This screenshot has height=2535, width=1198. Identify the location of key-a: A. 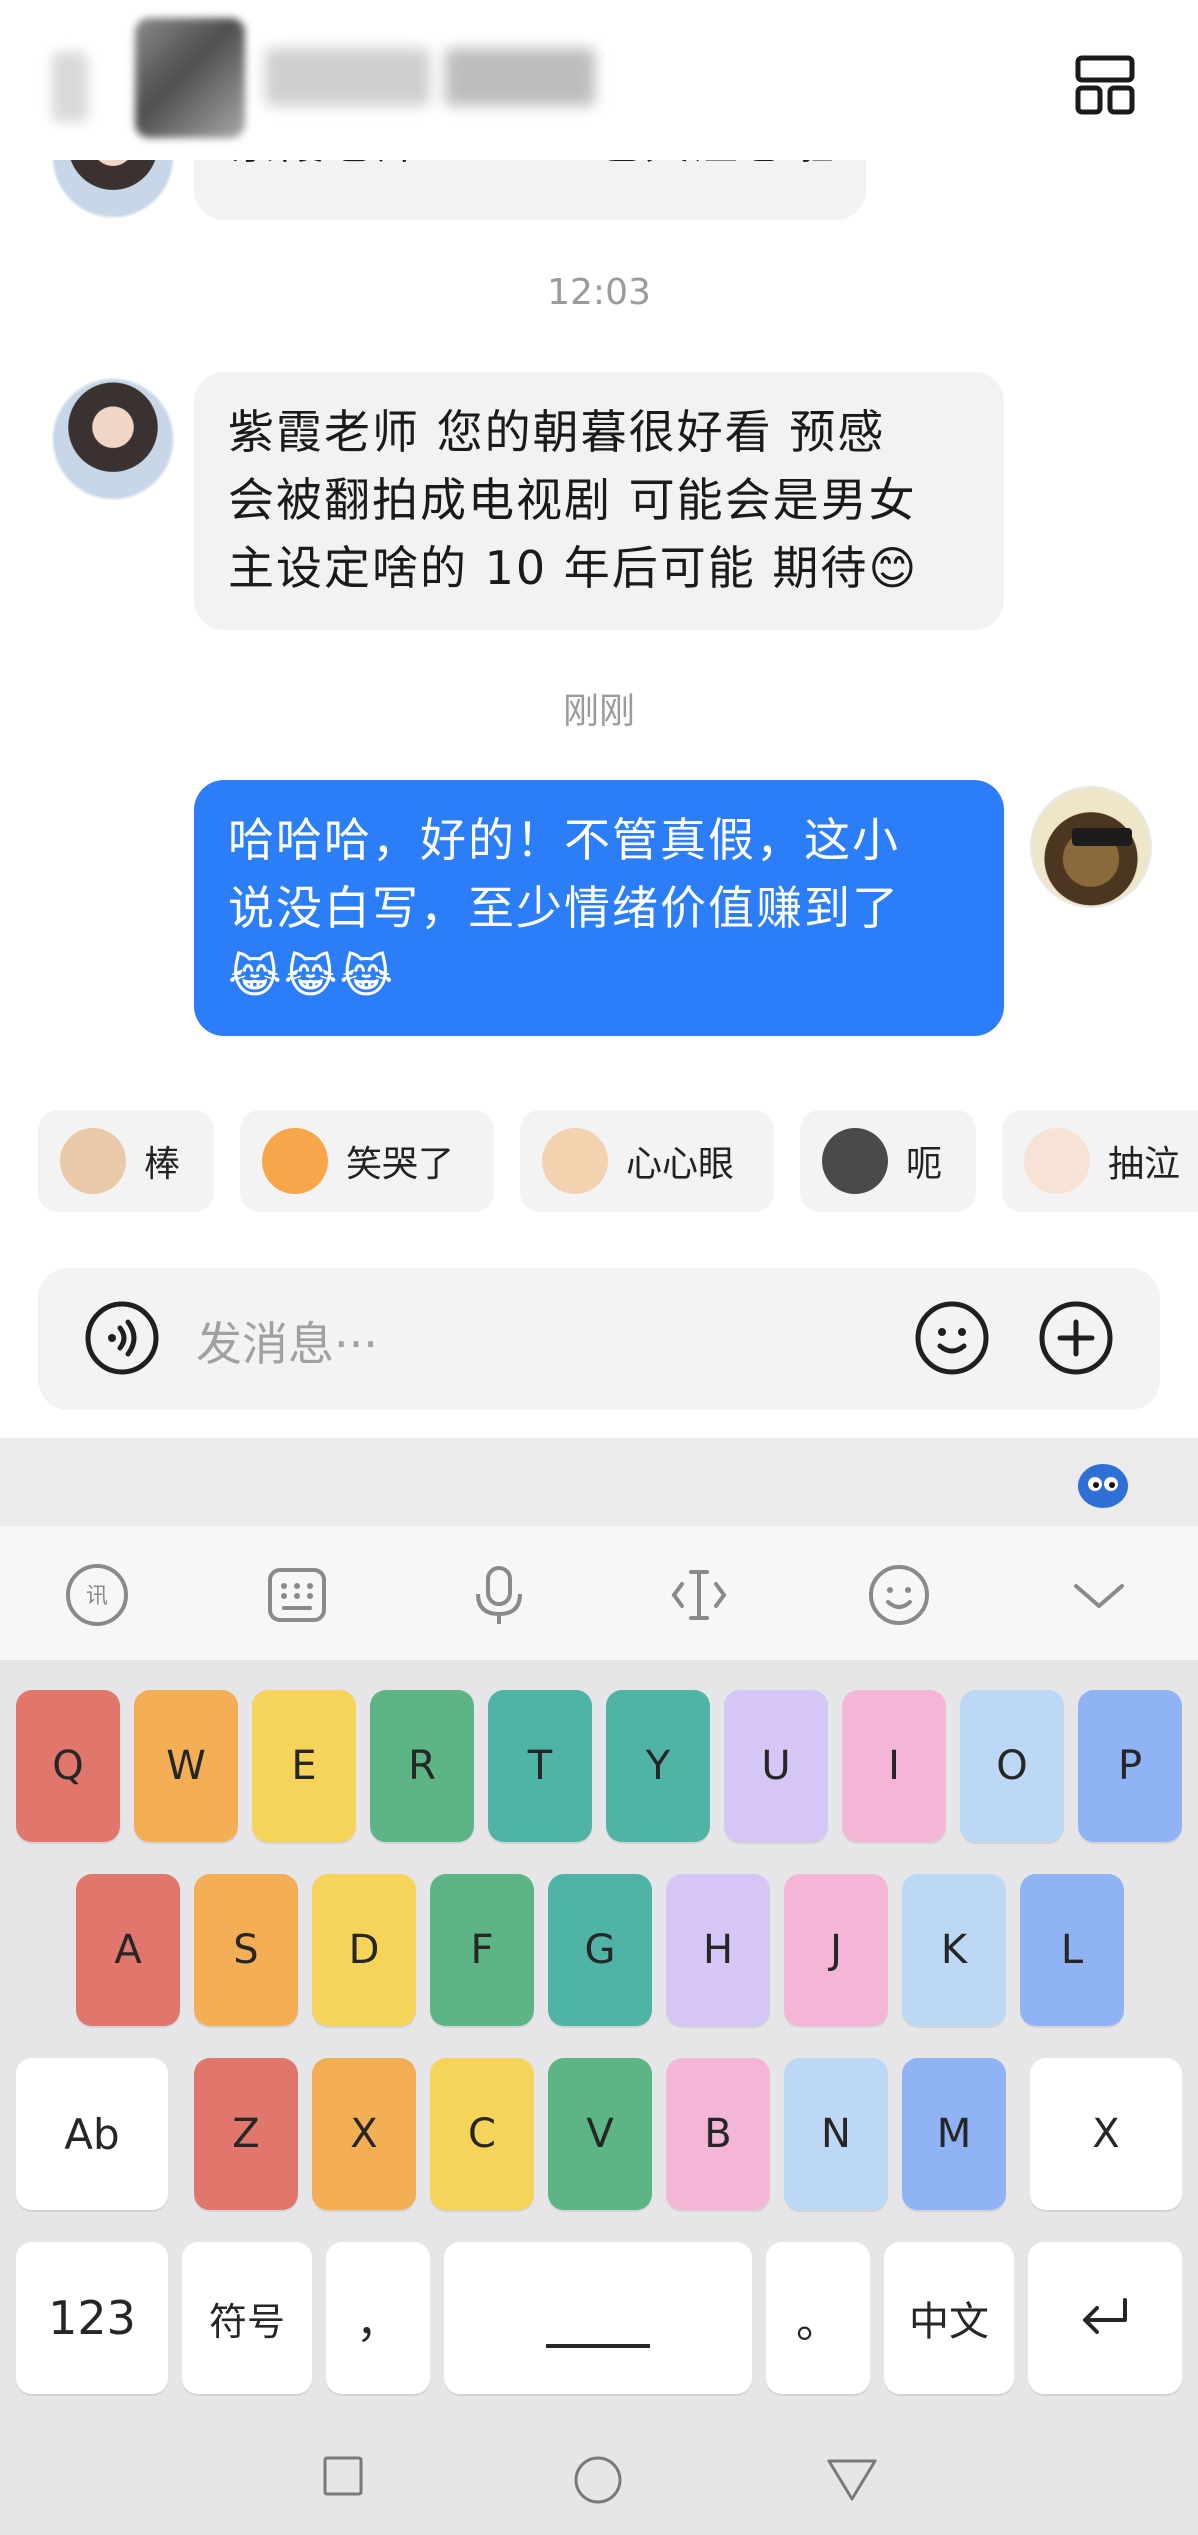
(128, 1950).